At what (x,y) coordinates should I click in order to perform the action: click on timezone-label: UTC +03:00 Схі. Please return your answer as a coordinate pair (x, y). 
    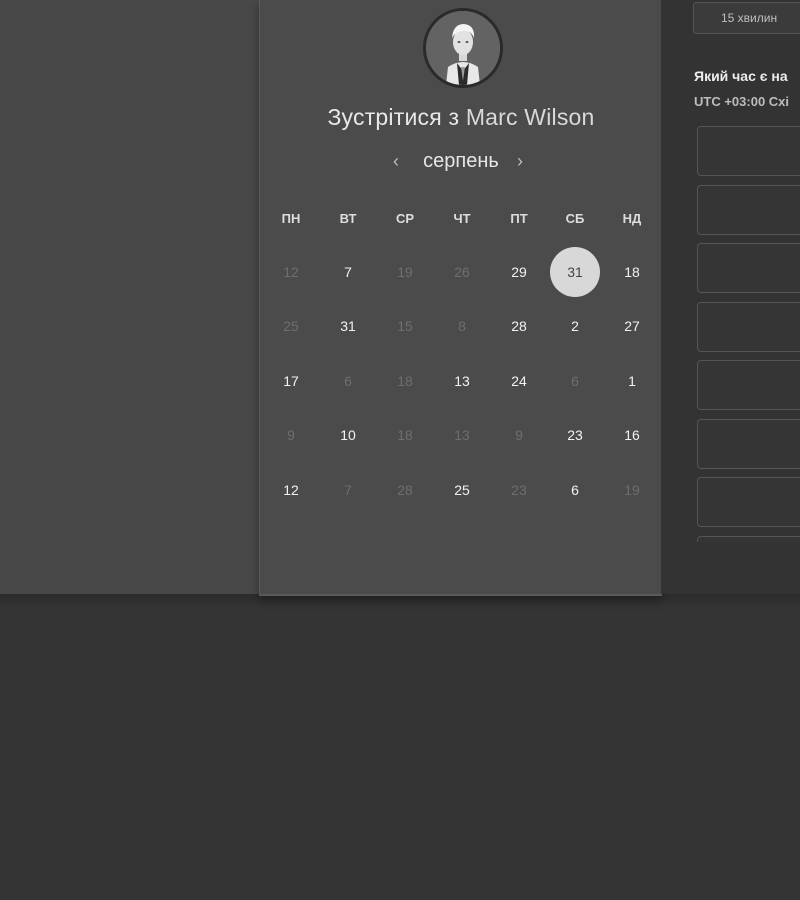
    Looking at the image, I should click on (741, 101).